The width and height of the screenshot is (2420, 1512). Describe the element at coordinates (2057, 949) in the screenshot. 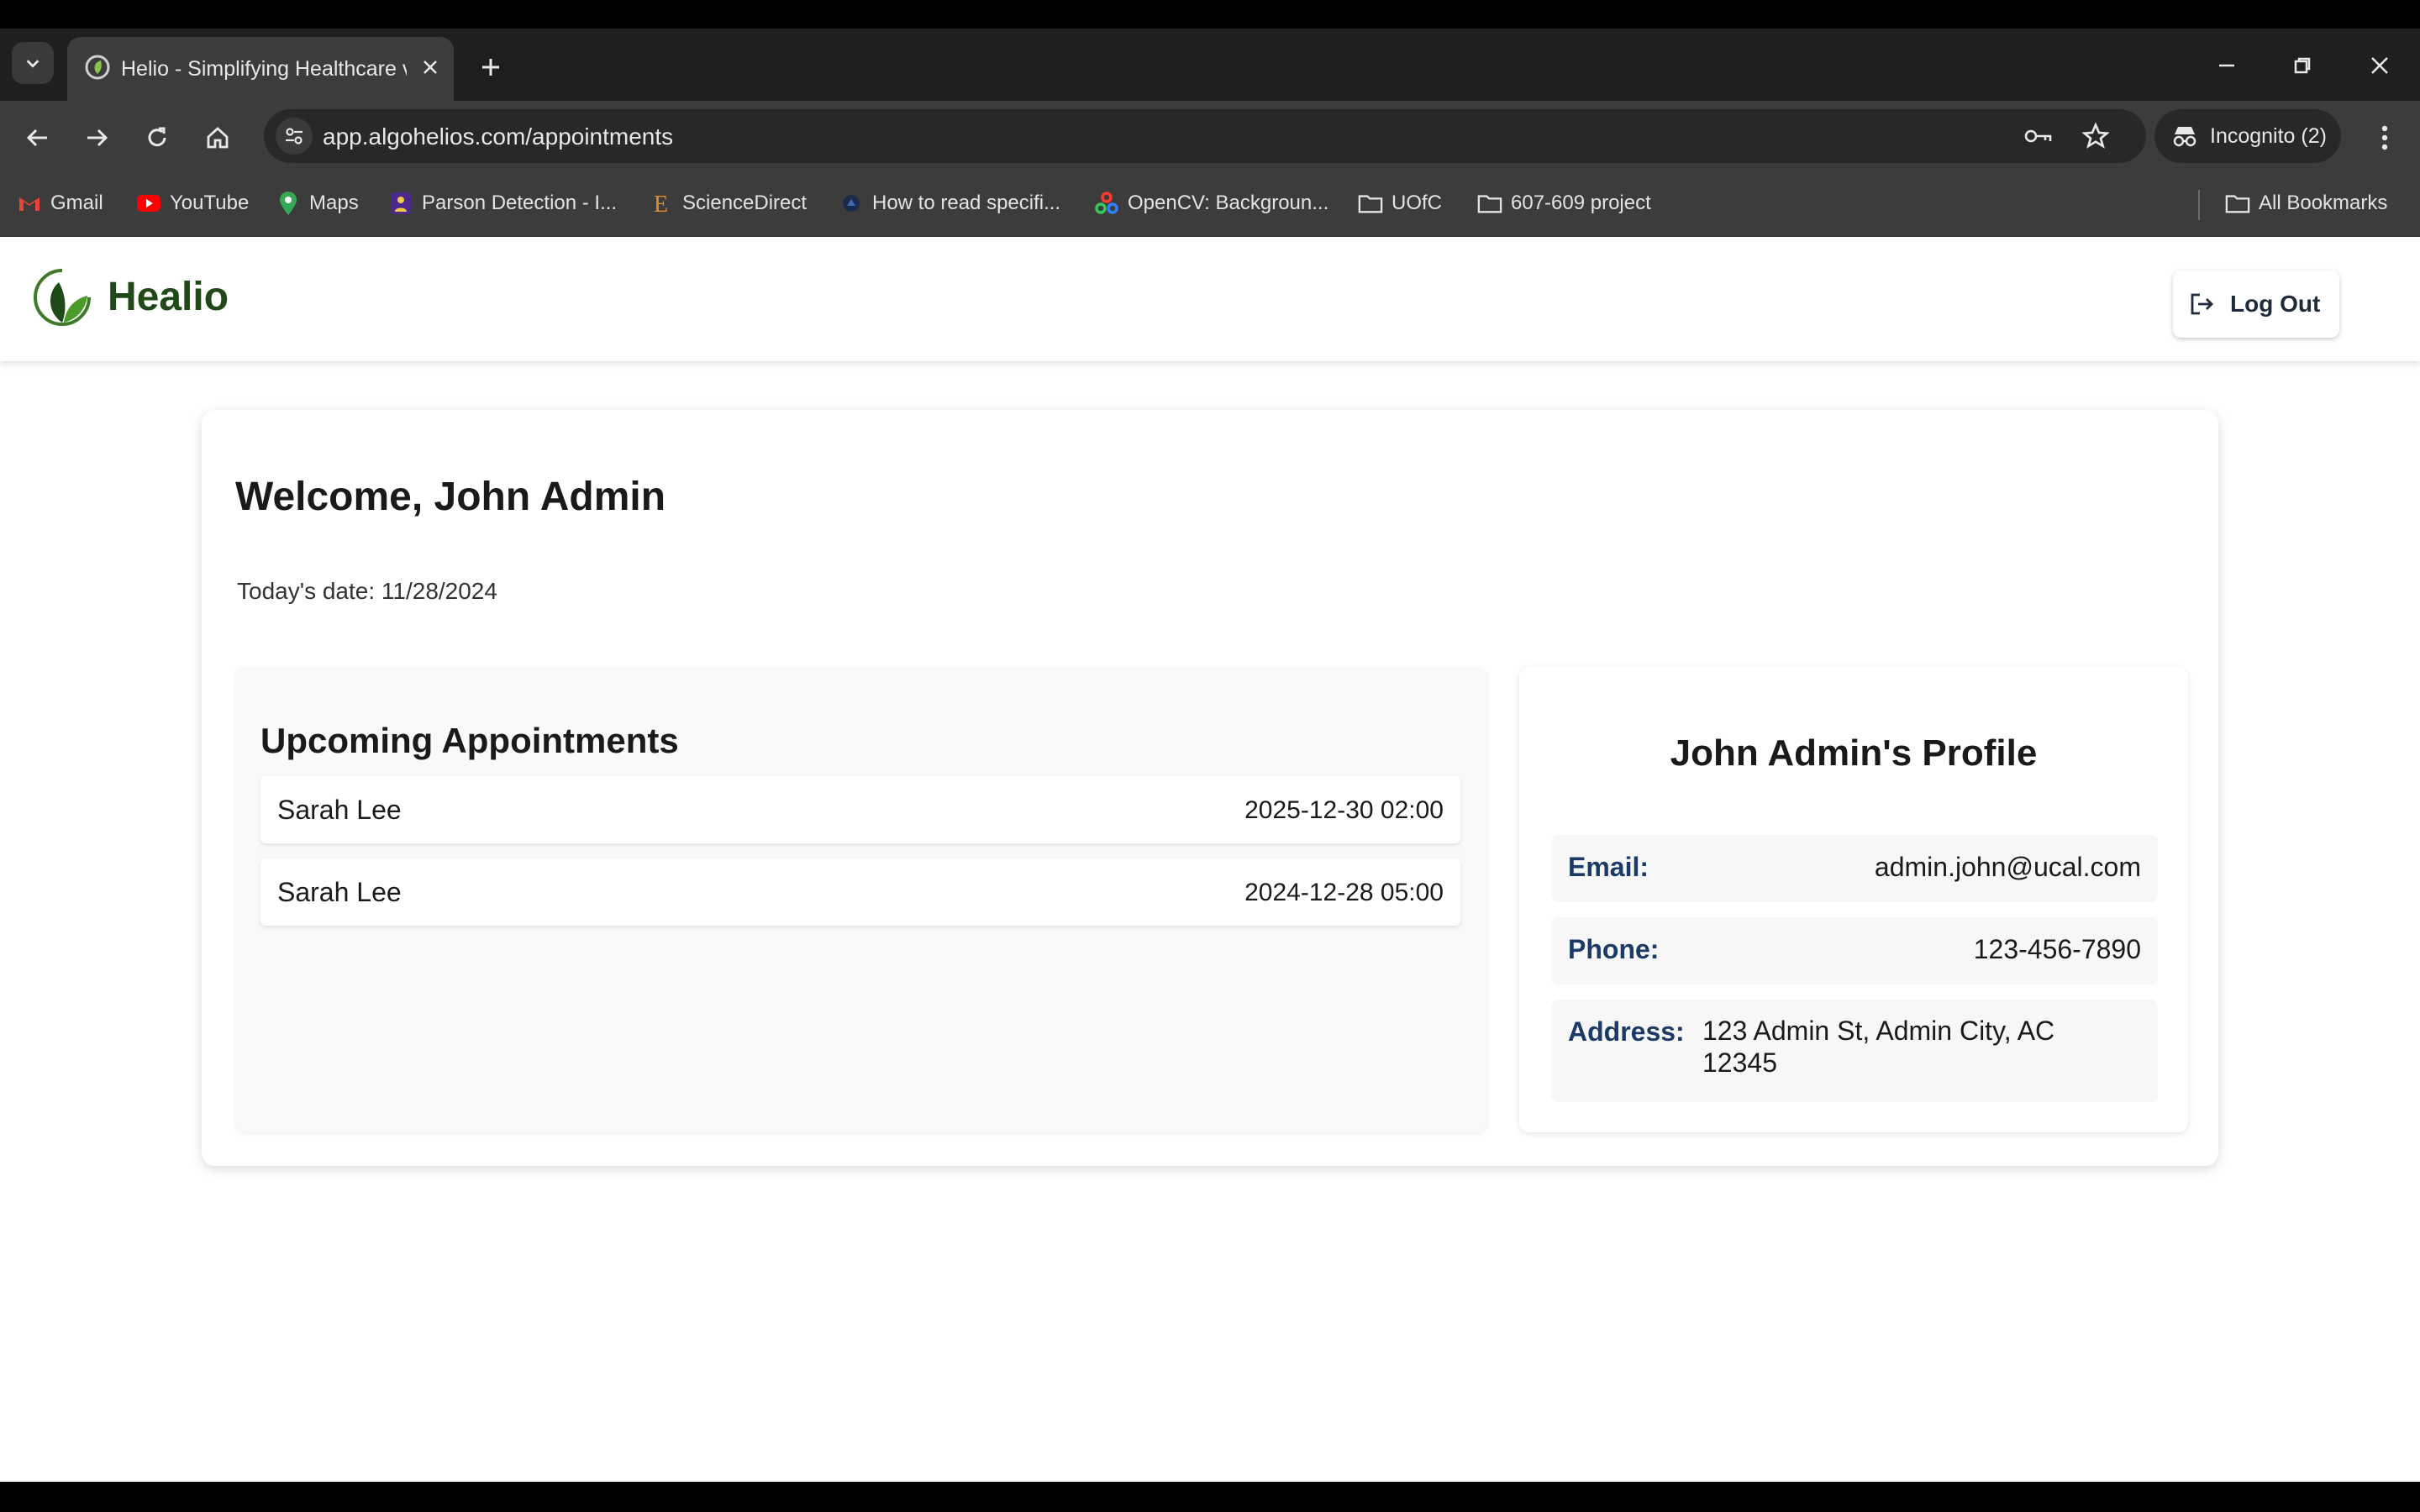

I see `phone-value: 123-456-7890` at that location.